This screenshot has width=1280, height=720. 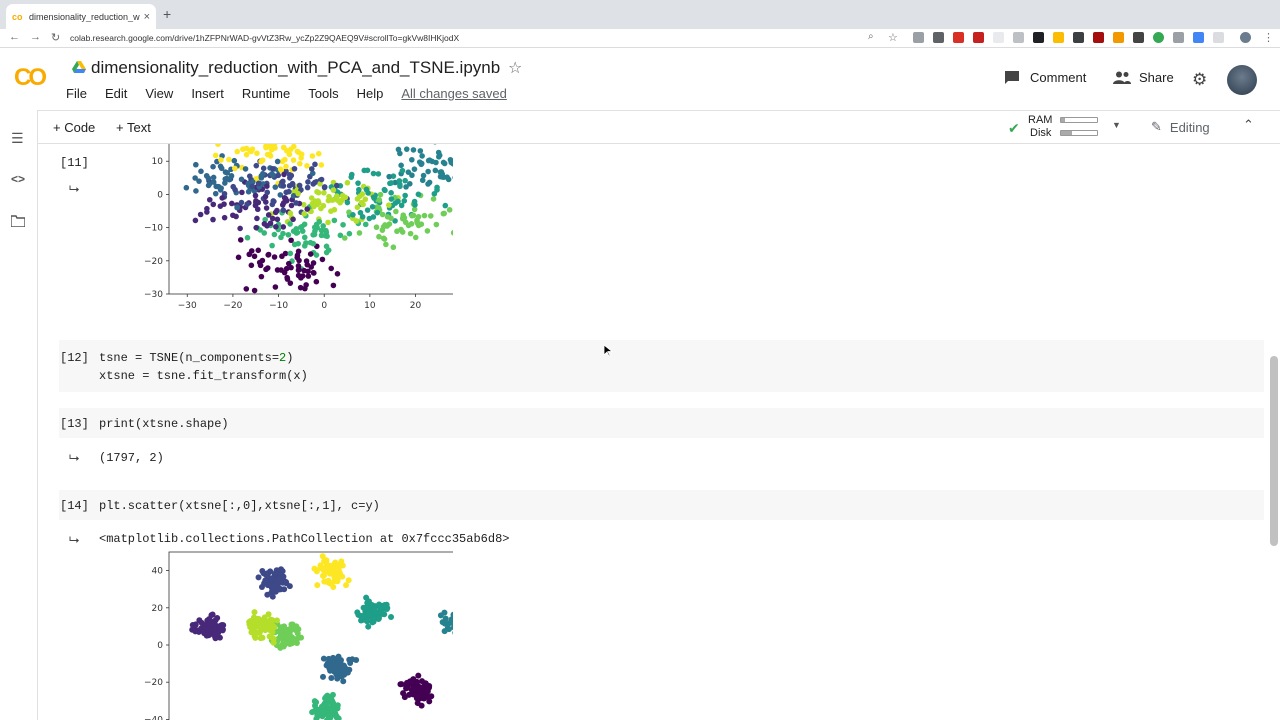 What do you see at coordinates (266, 93) in the screenshot?
I see `menu-runtime: Runtime` at bounding box center [266, 93].